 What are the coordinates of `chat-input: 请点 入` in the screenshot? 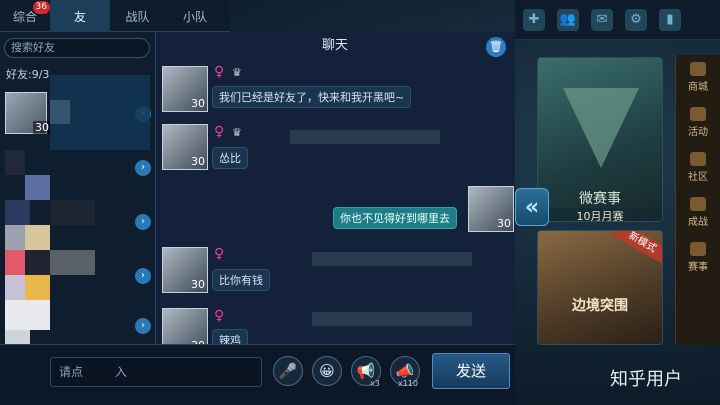 It's located at (156, 372).